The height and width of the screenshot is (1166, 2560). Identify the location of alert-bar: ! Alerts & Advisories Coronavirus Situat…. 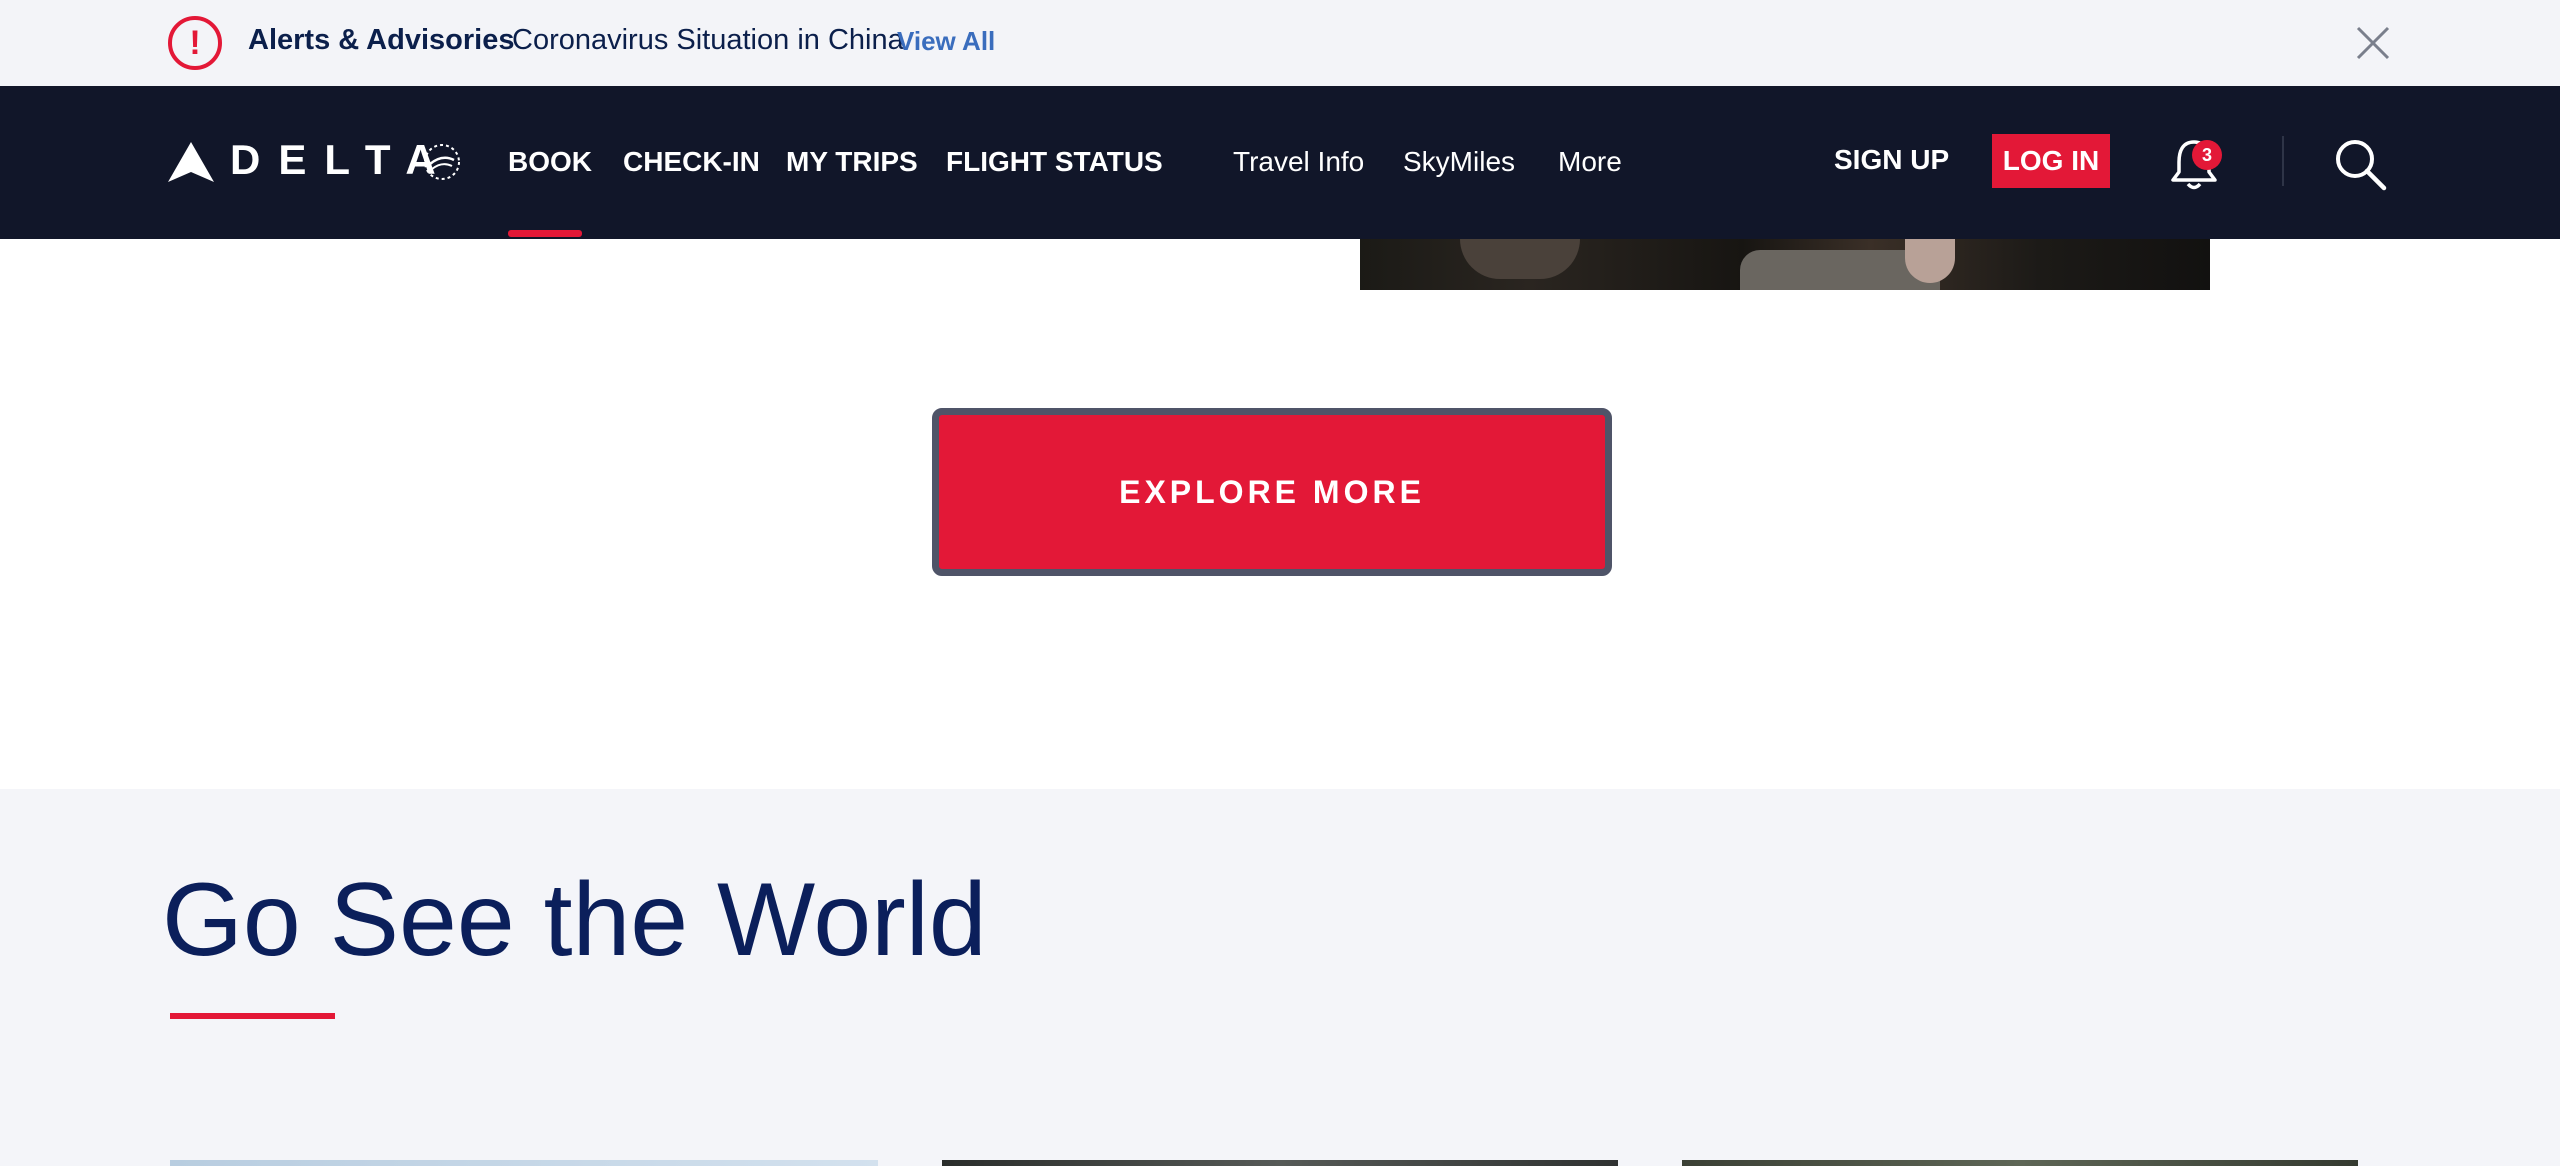
(1280, 43).